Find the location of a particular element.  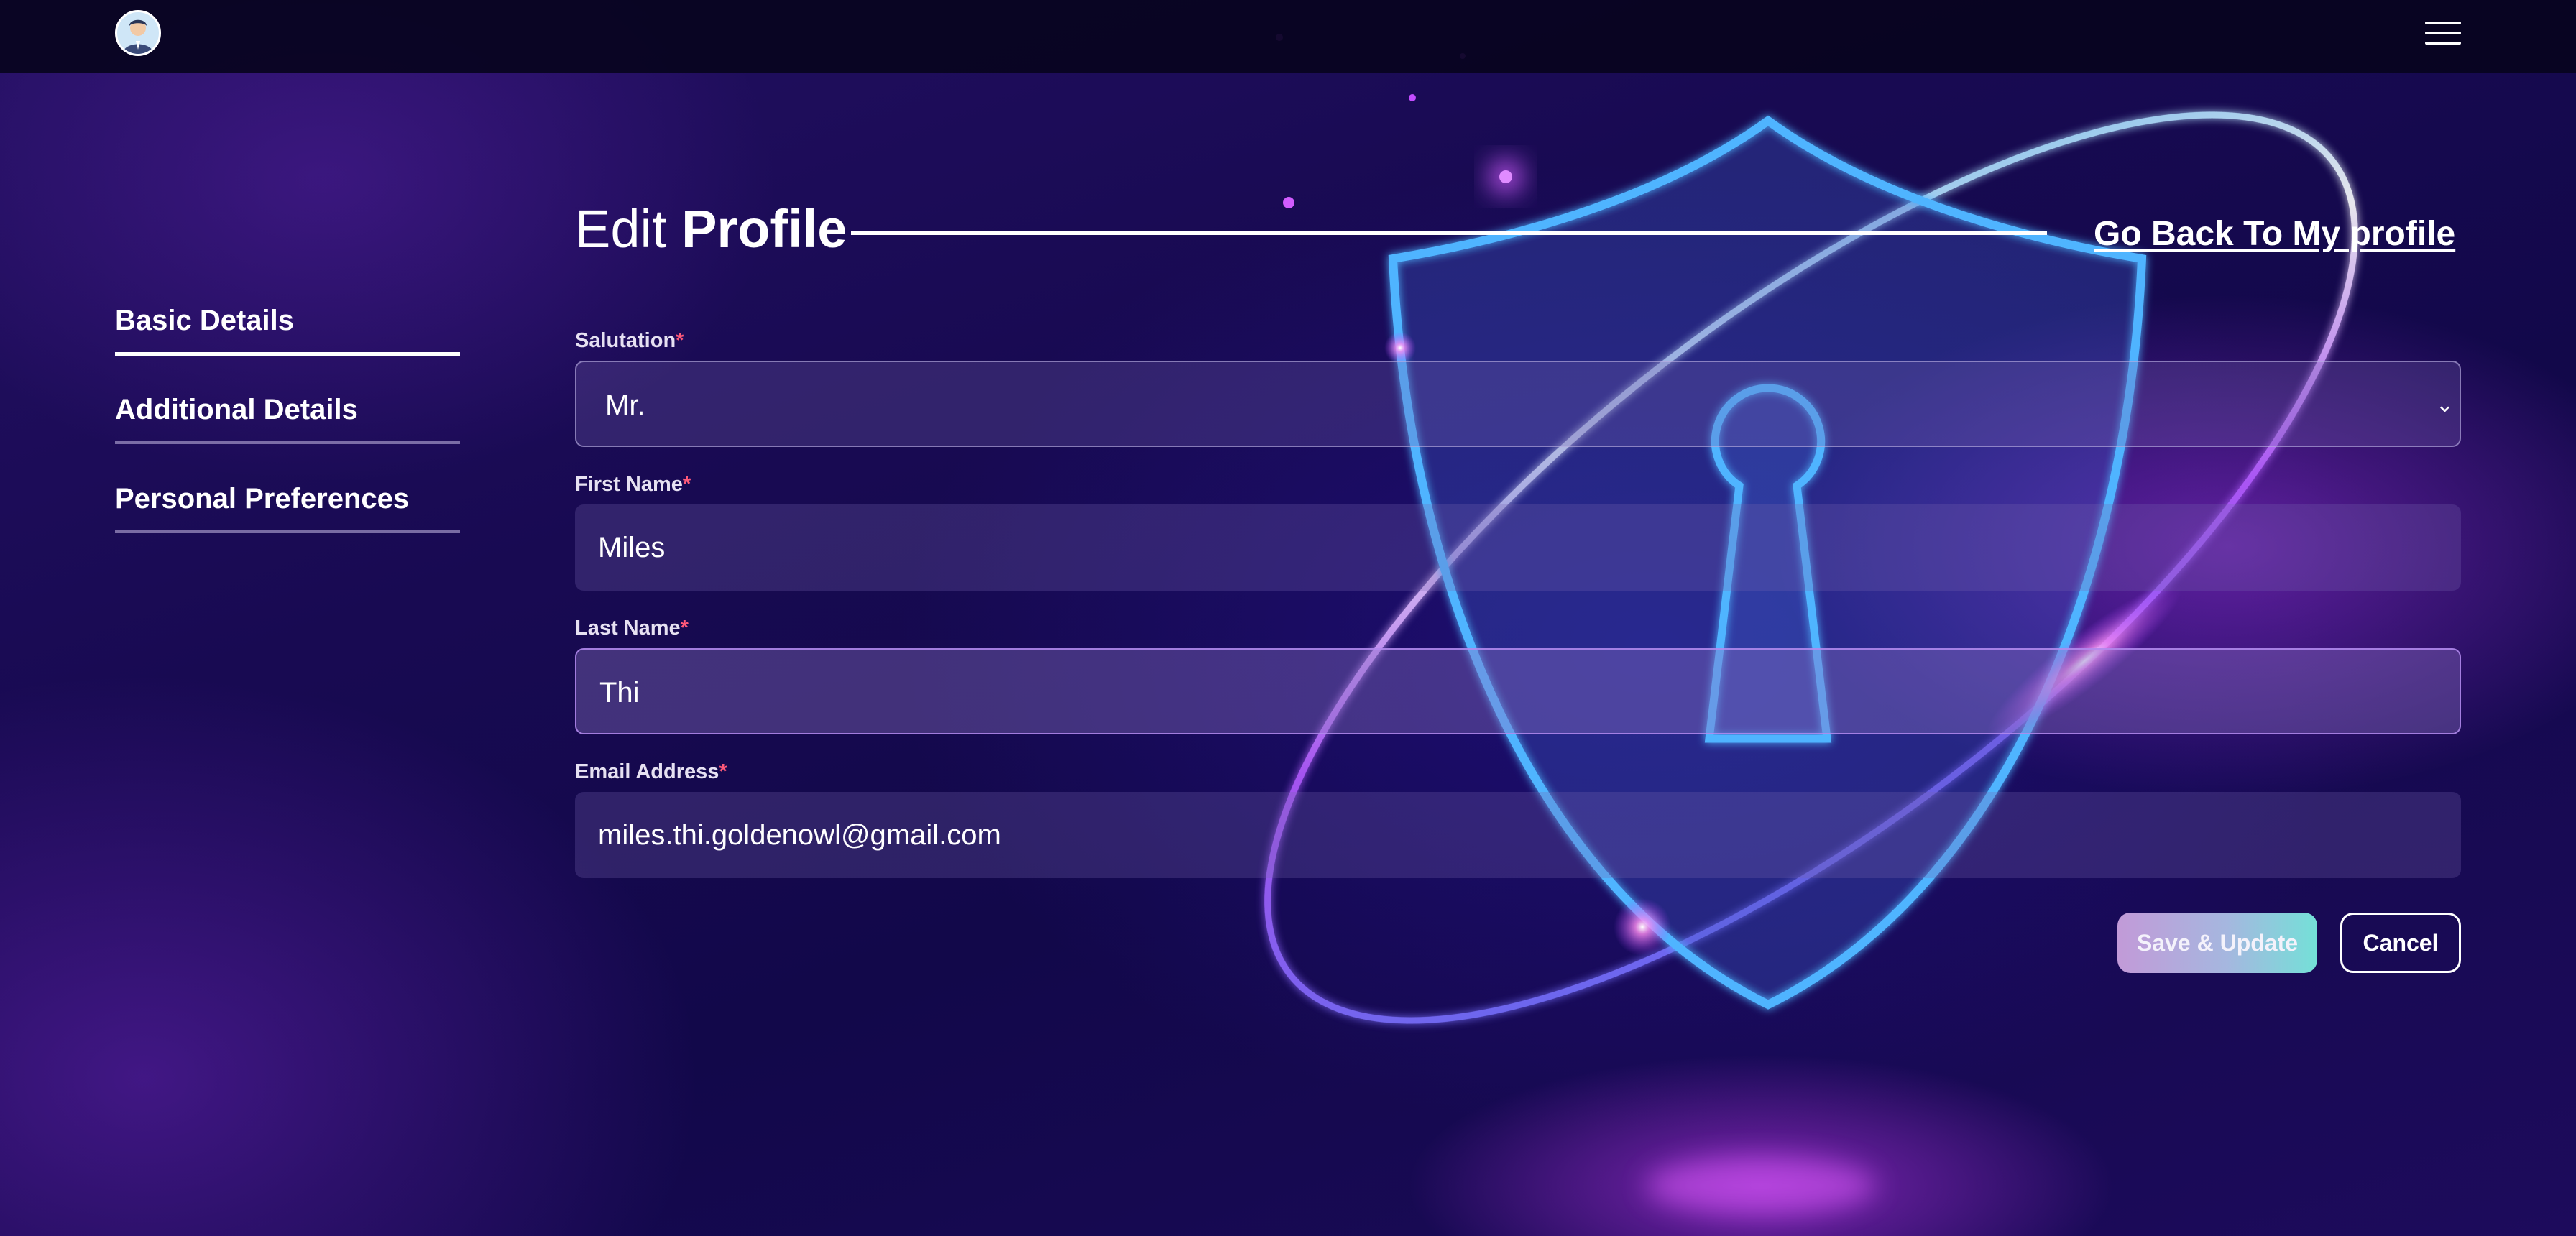

first-name-input: Miles is located at coordinates (1518, 547).